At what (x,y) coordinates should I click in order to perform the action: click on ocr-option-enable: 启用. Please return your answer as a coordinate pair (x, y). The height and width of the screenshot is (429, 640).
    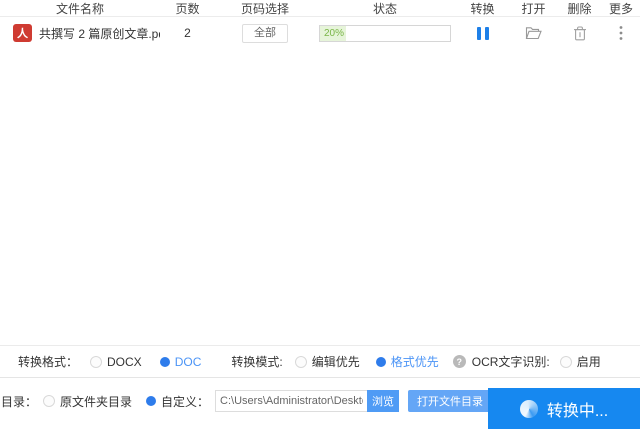
    Looking at the image, I should click on (580, 361).